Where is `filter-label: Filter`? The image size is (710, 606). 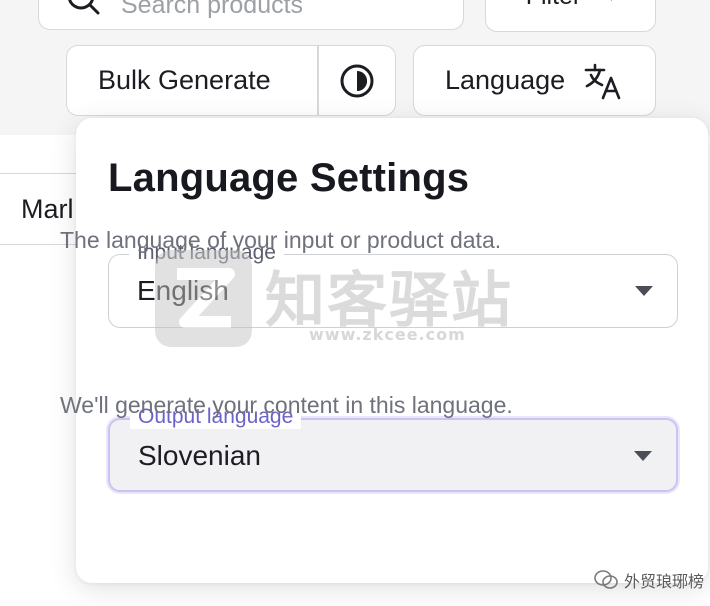
filter-label: Filter is located at coordinates (554, 5).